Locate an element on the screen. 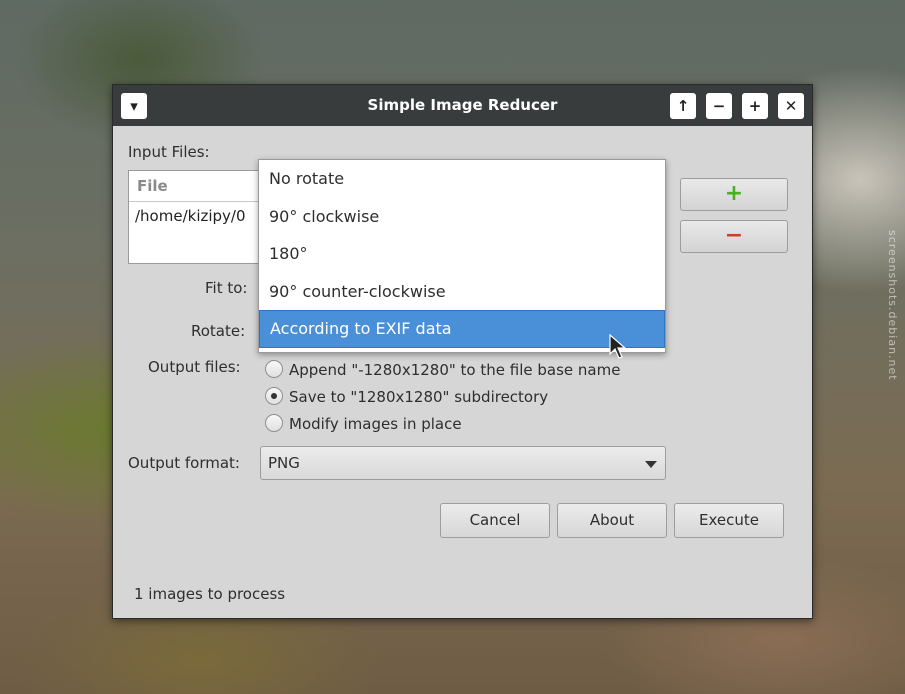  maximize-icon: + is located at coordinates (755, 106).